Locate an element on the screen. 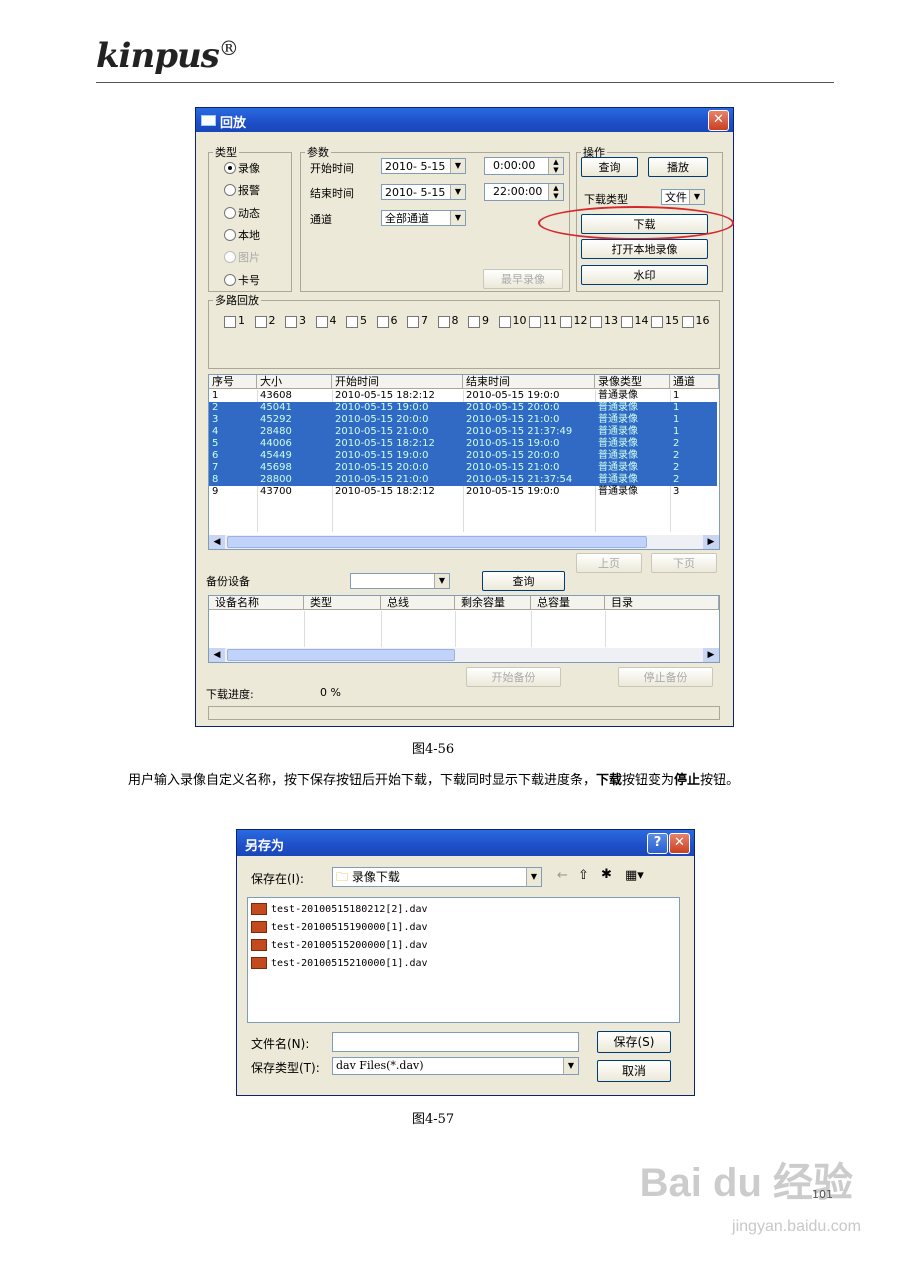 This screenshot has width=905, height=1280. table-cell: 2010-05-15 21:0:0 is located at coordinates (382, 431).